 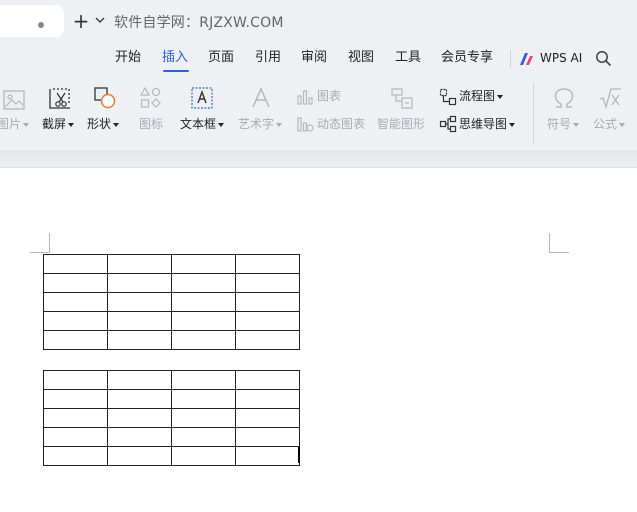 What do you see at coordinates (176, 71) in the screenshot?
I see `active-tab-indicator` at bounding box center [176, 71].